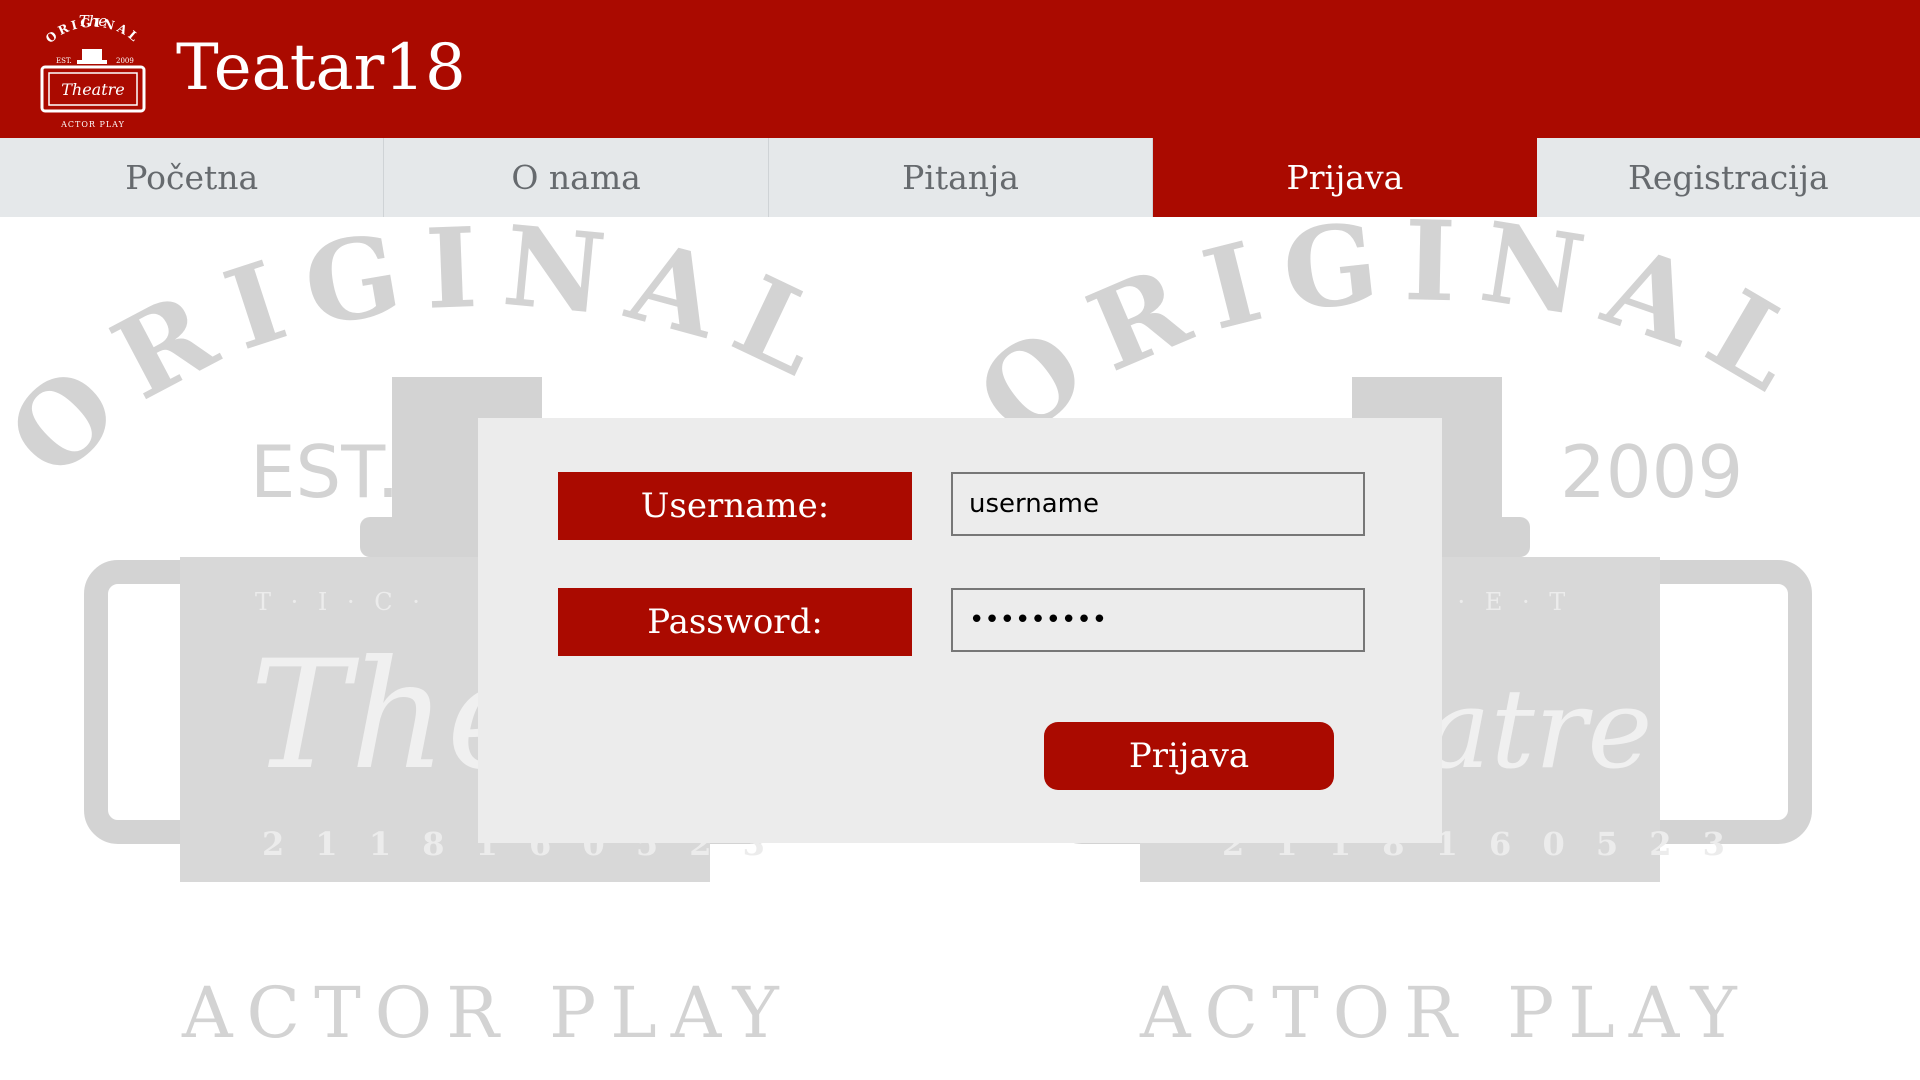 The image size is (1920, 1080). I want to click on username-label: Username:, so click(735, 506).